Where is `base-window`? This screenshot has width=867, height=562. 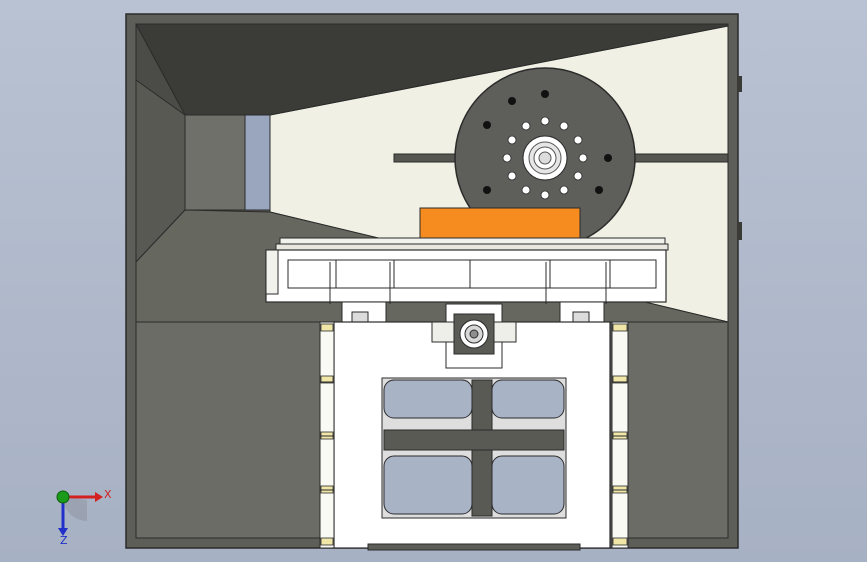 base-window is located at coordinates (474, 448).